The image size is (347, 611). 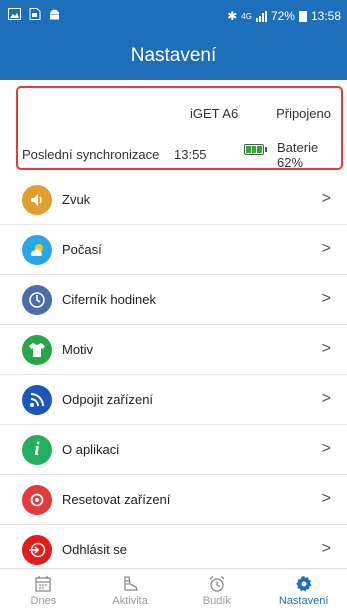 What do you see at coordinates (173, 300) in the screenshot?
I see `settings-item-watch-face: Ciferník hodinek >` at bounding box center [173, 300].